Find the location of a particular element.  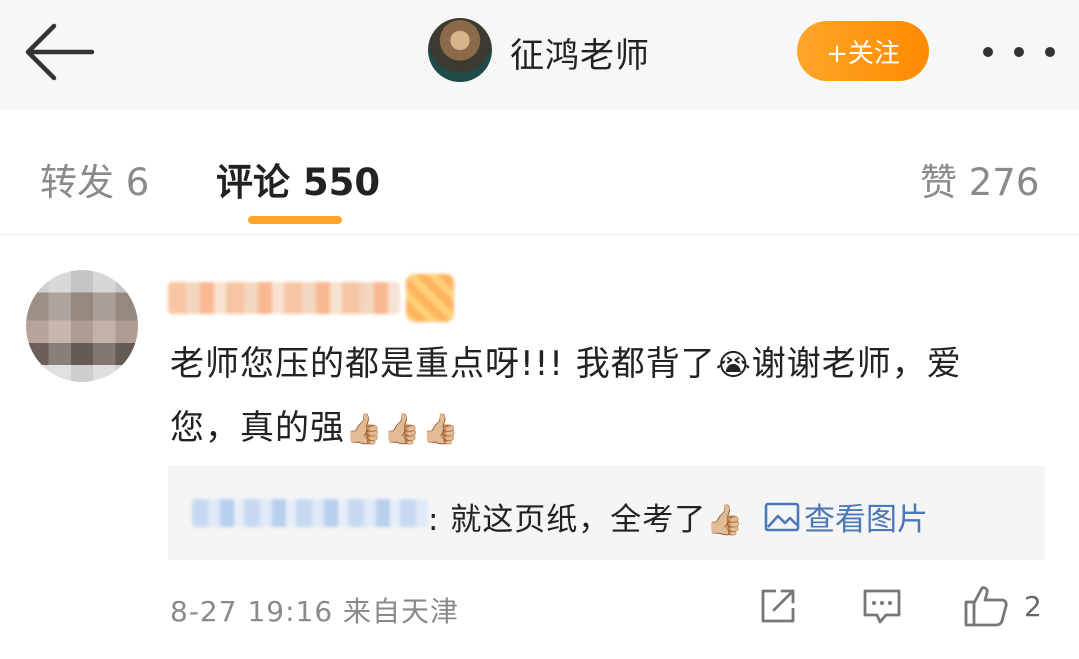

comment-meta: 8-27 19:16 来自天津 is located at coordinates (315, 611).